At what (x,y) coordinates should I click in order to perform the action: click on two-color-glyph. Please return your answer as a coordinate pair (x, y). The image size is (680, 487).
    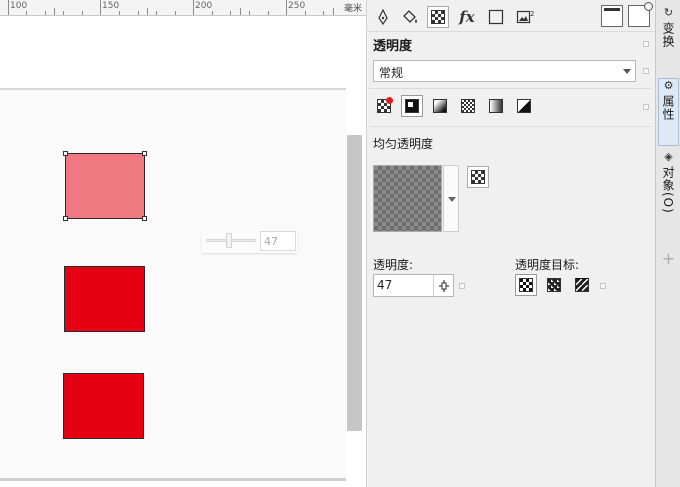
    Looking at the image, I should click on (524, 106).